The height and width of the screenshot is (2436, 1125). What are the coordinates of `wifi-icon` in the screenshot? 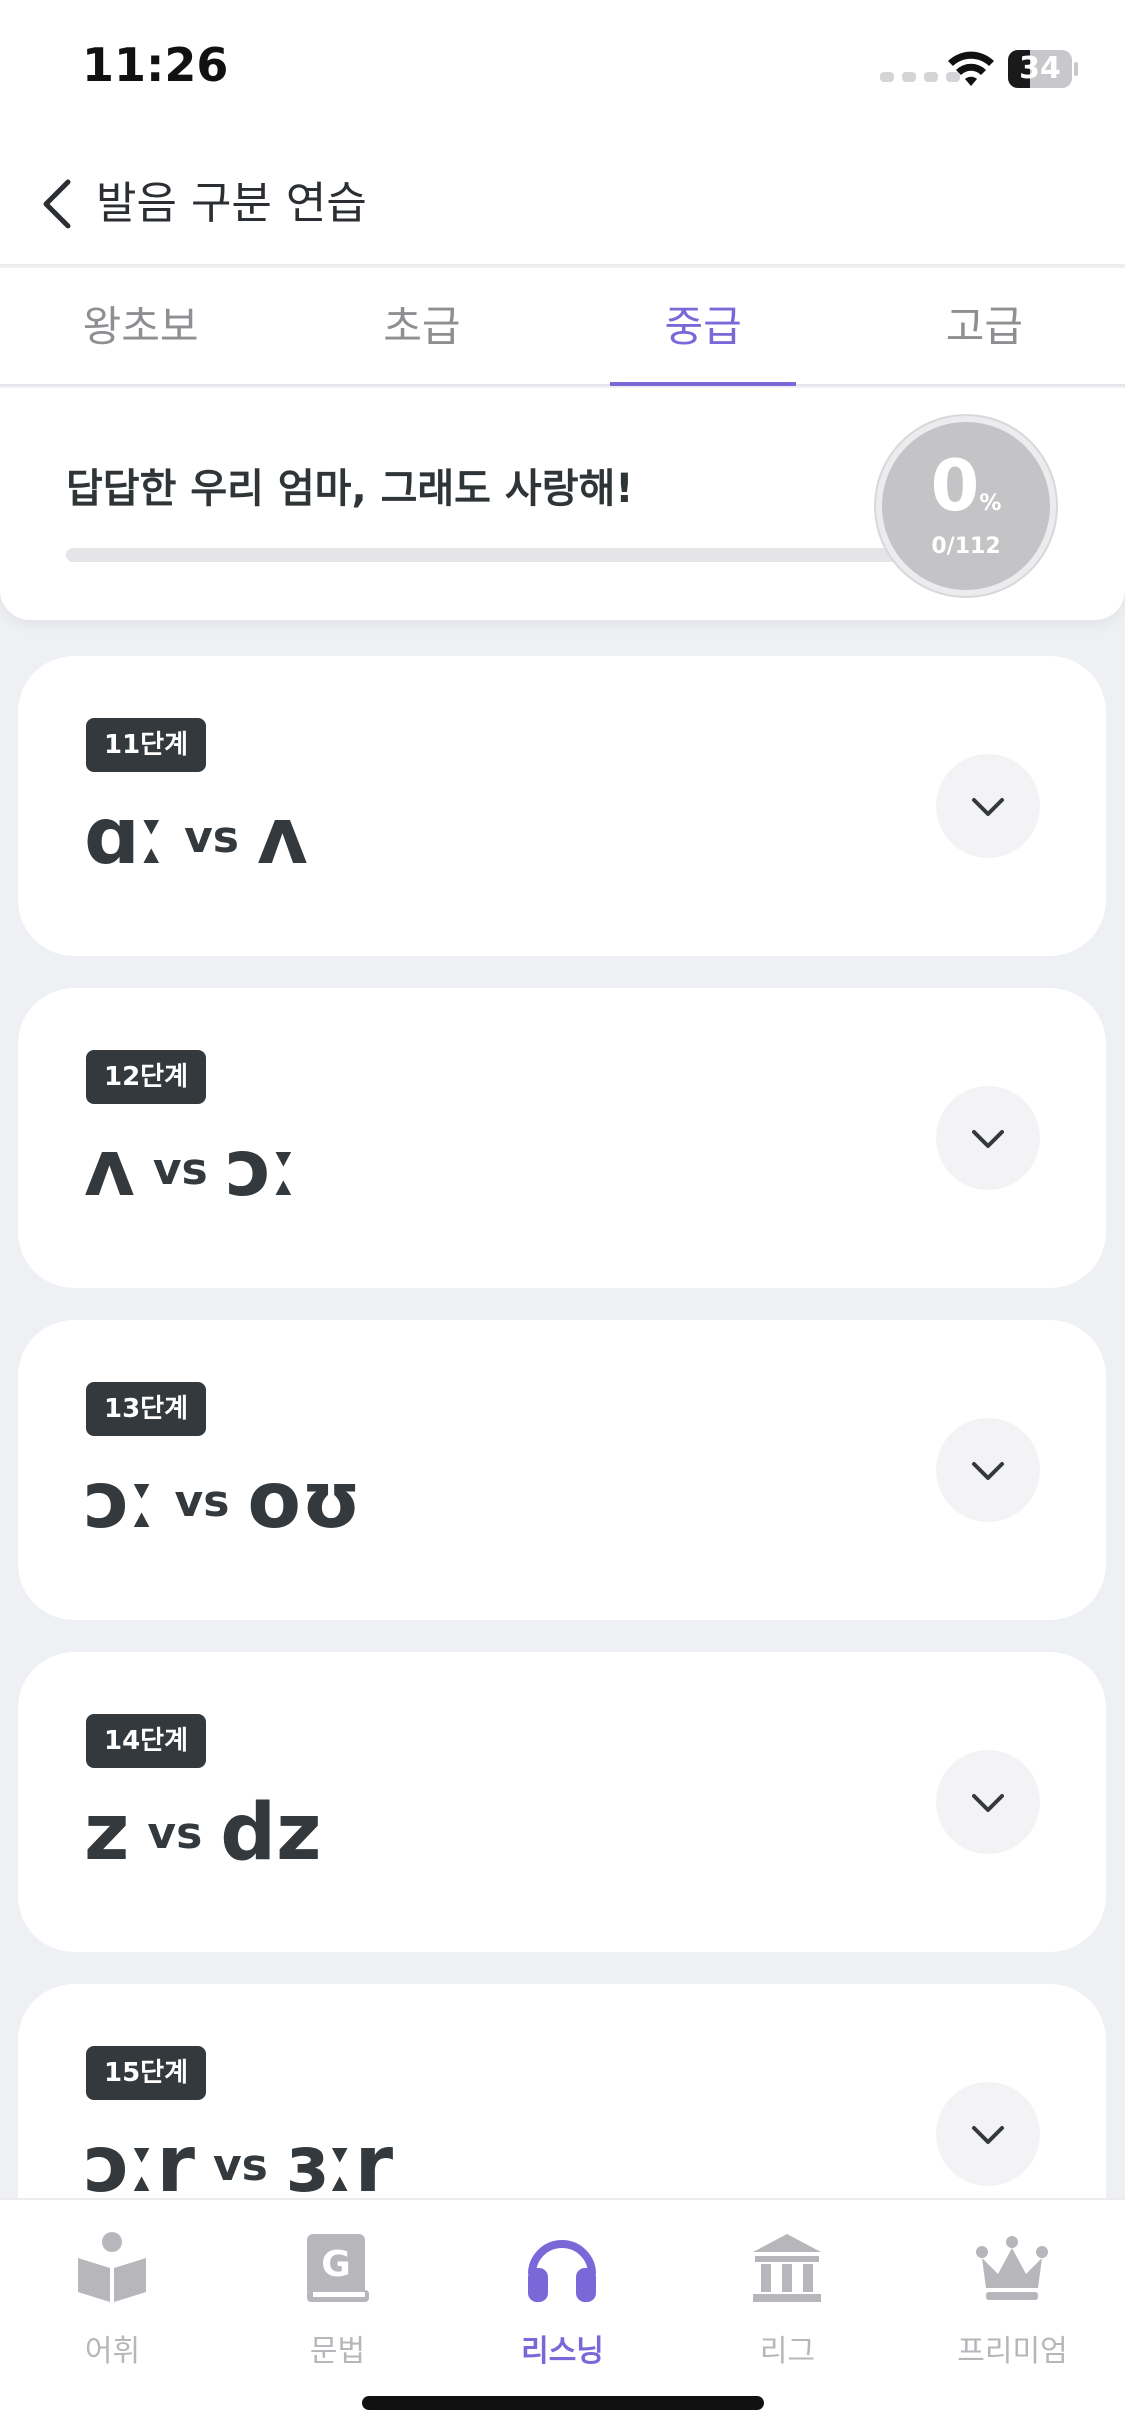 It's located at (971, 68).